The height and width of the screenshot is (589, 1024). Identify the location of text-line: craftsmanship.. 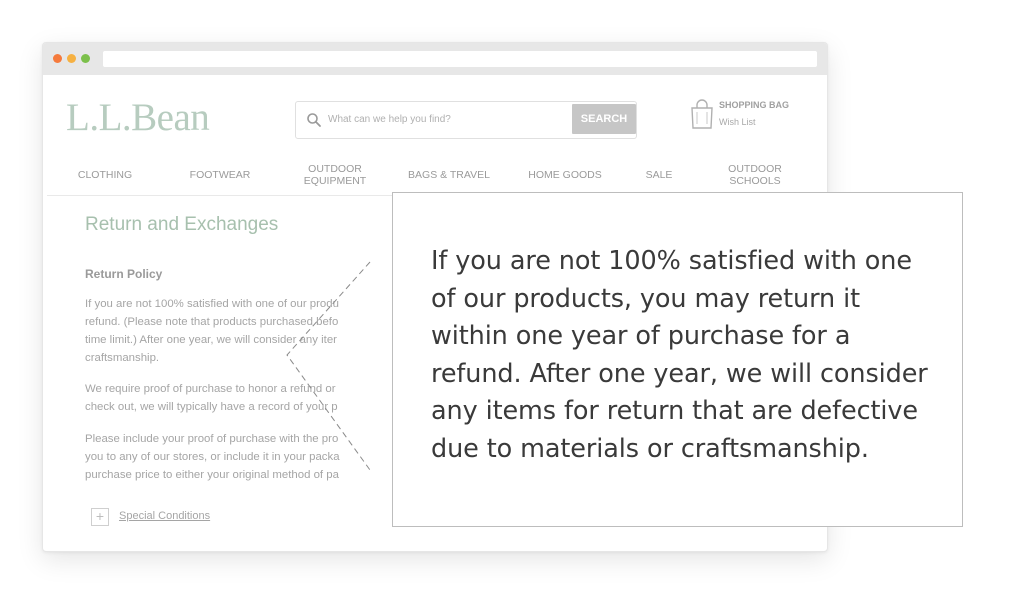
(122, 358).